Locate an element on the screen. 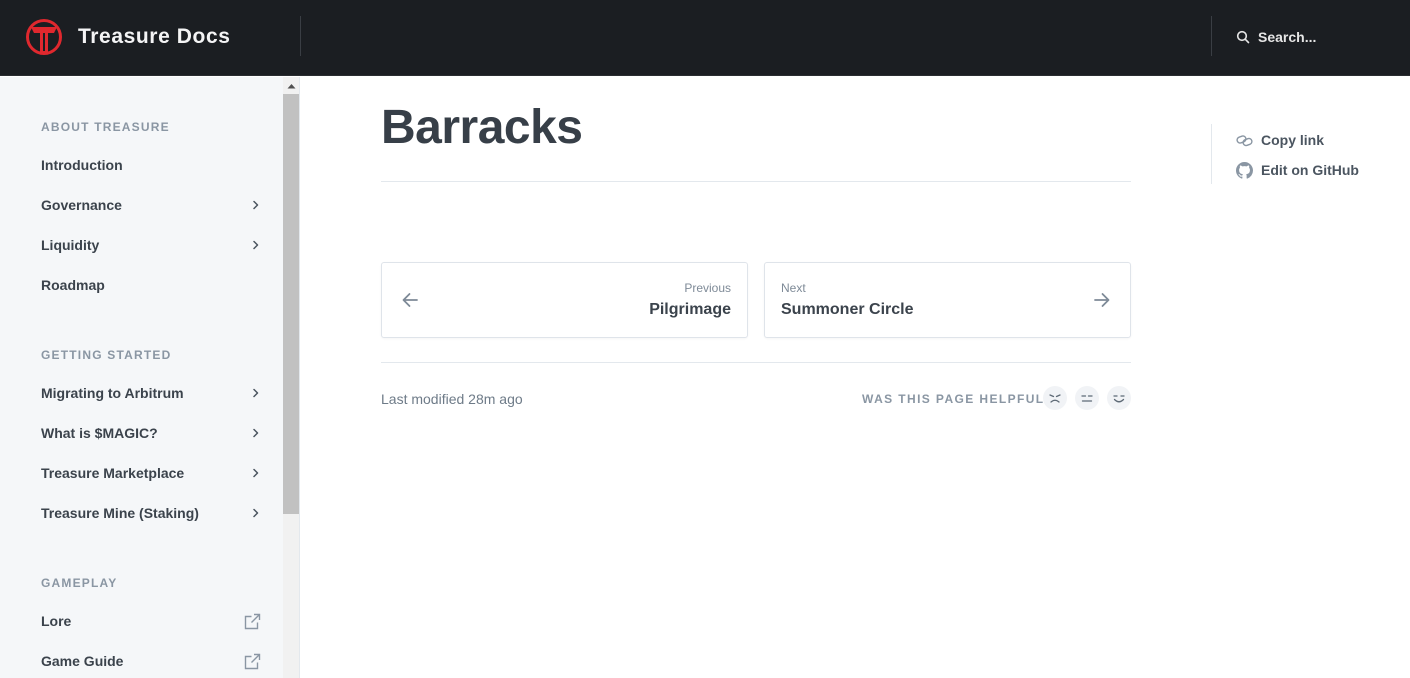 This screenshot has height=678, width=1410. next-caption: Next is located at coordinates (793, 288).